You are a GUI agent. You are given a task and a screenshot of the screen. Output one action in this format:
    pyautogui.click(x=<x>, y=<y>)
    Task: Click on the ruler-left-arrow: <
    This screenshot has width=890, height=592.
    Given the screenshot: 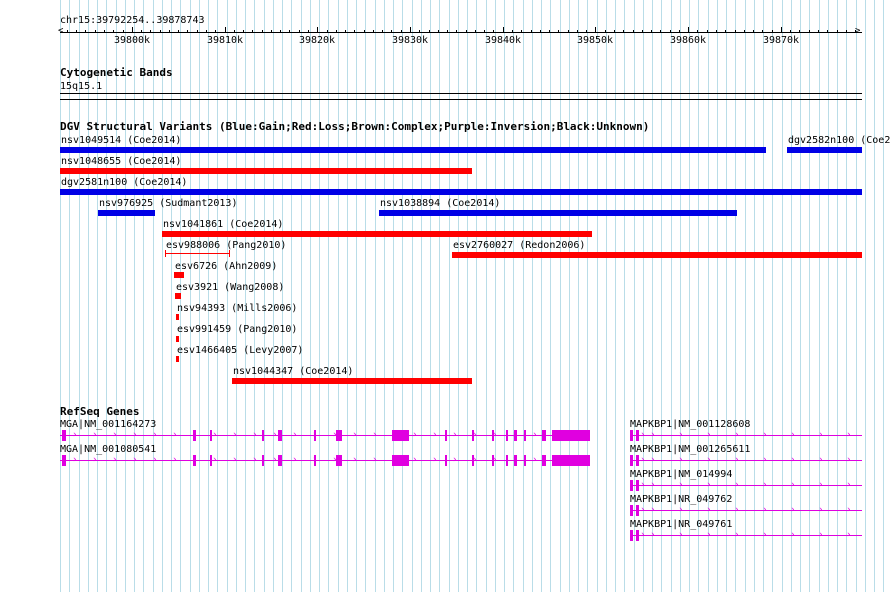 What is the action you would take?
    pyautogui.click(x=60, y=31)
    